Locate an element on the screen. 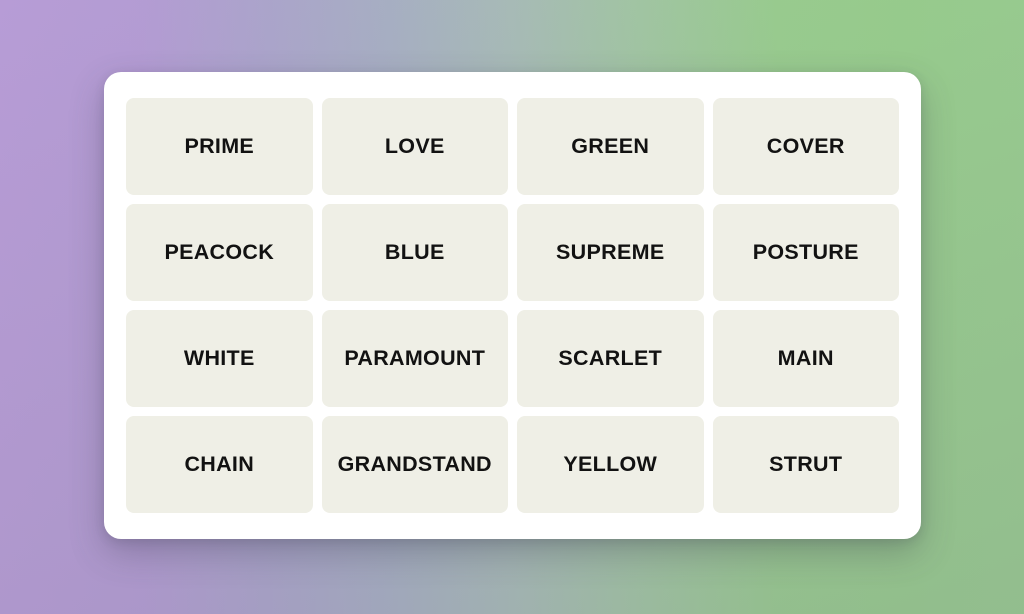  word-tile: PEACOCK is located at coordinates (219, 252).